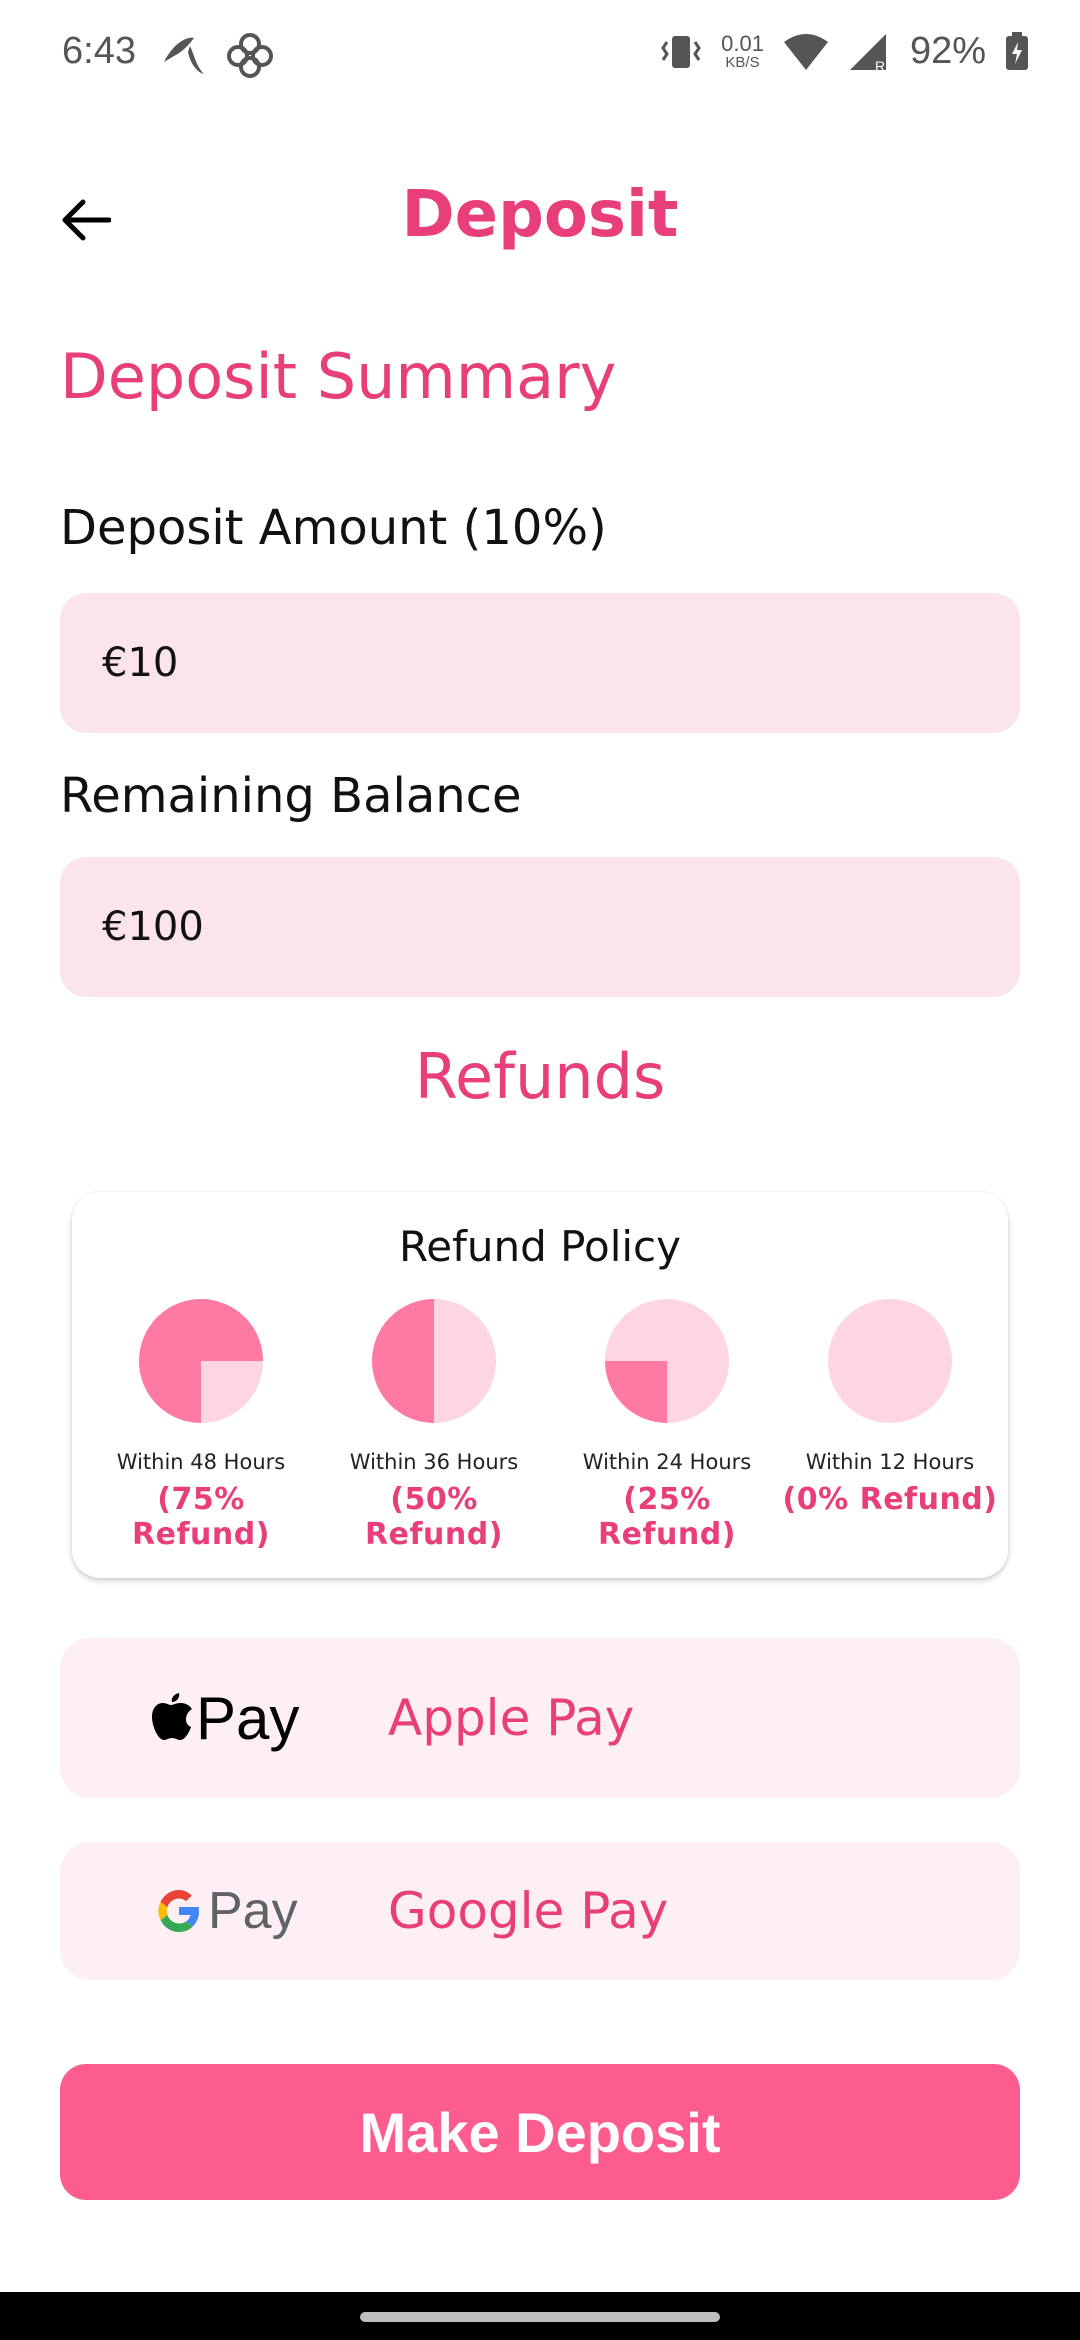 Image resolution: width=1080 pixels, height=2340 pixels. Describe the element at coordinates (1017, 50) in the screenshot. I see `battery-charging-icon` at that location.